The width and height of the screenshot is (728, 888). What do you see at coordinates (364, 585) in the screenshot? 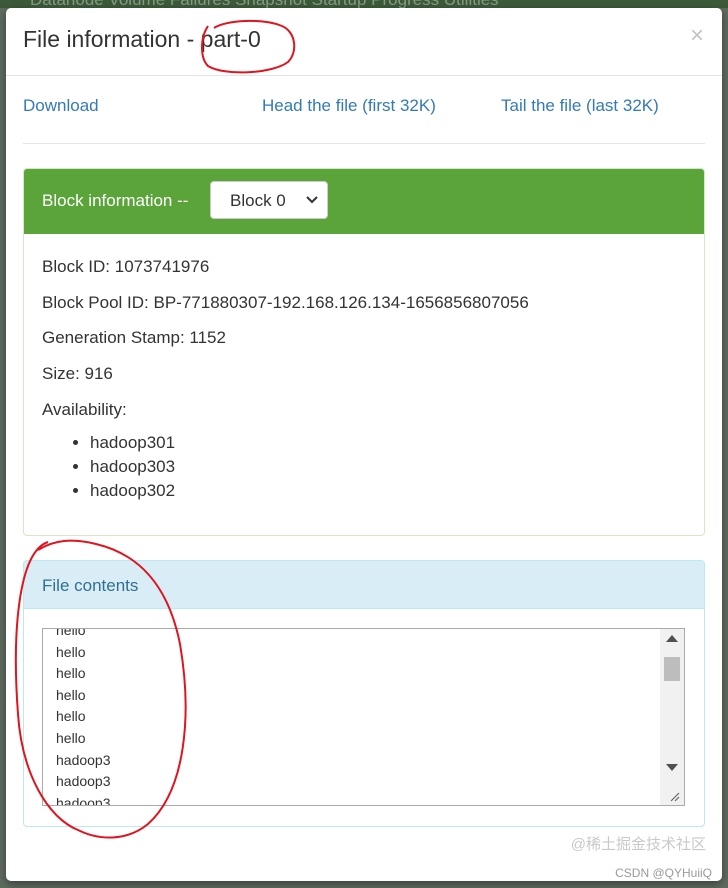
I see `file-contents-heading: File contents` at bounding box center [364, 585].